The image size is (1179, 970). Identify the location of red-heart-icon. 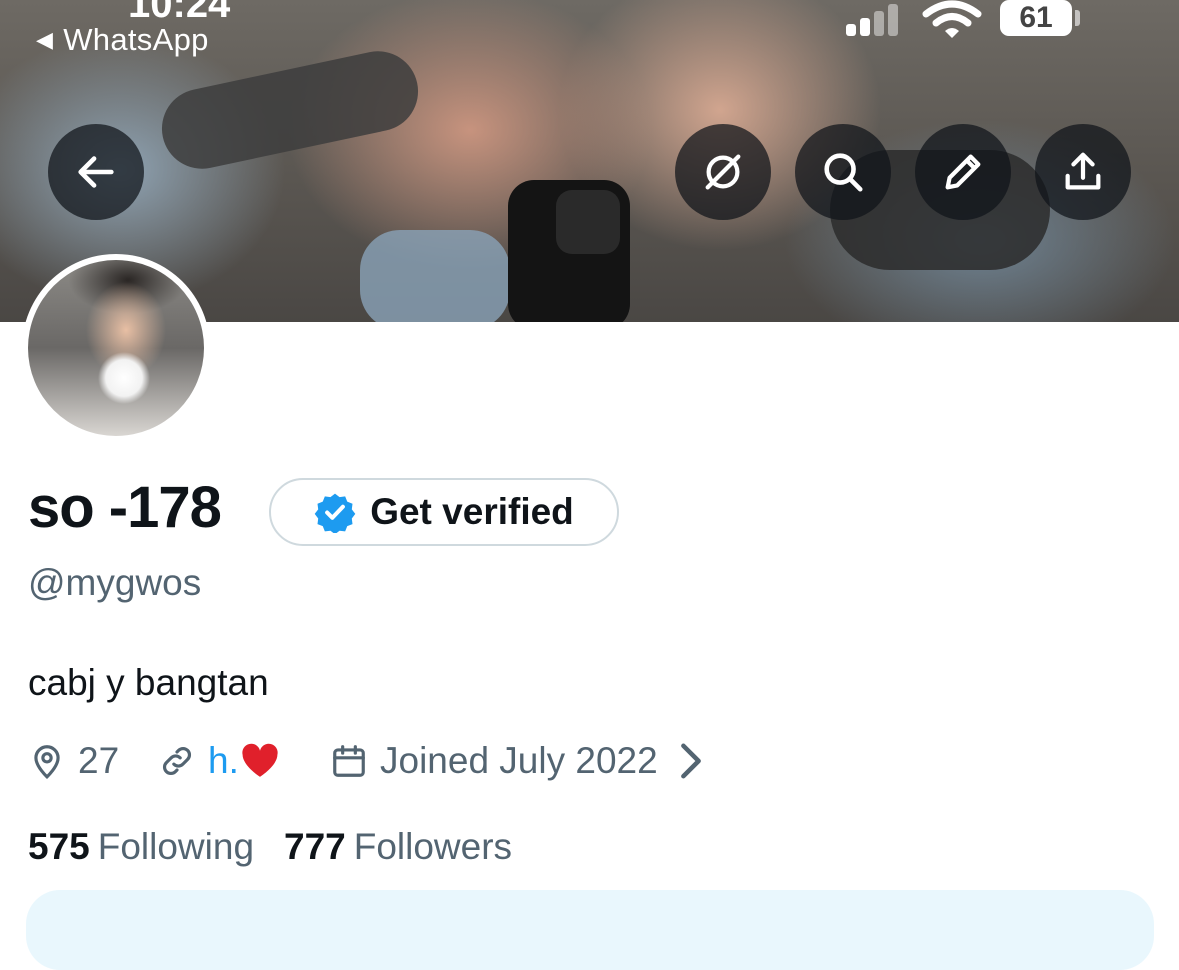
(260, 760).